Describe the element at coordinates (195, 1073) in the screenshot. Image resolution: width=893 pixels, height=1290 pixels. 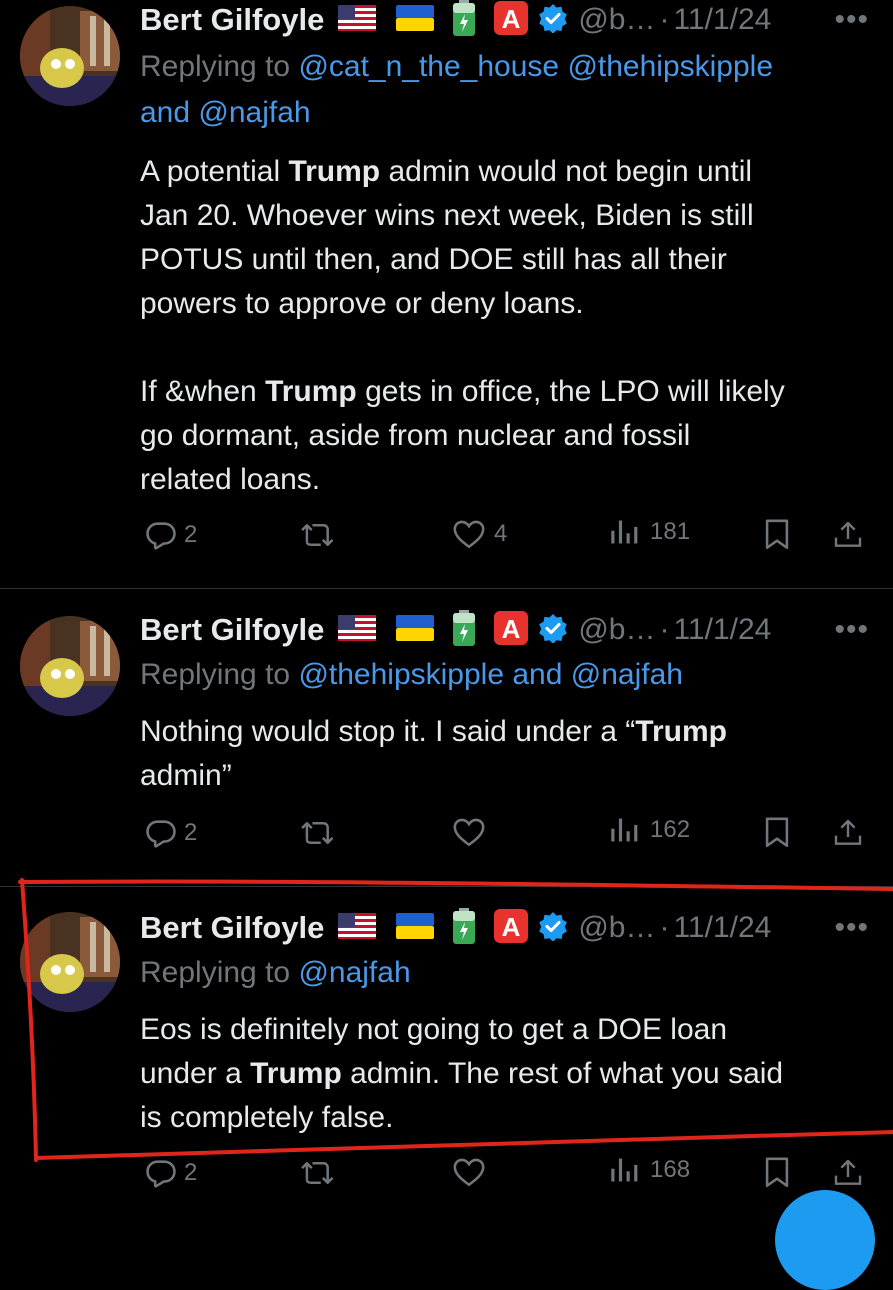
I see `text-run: under a` at that location.